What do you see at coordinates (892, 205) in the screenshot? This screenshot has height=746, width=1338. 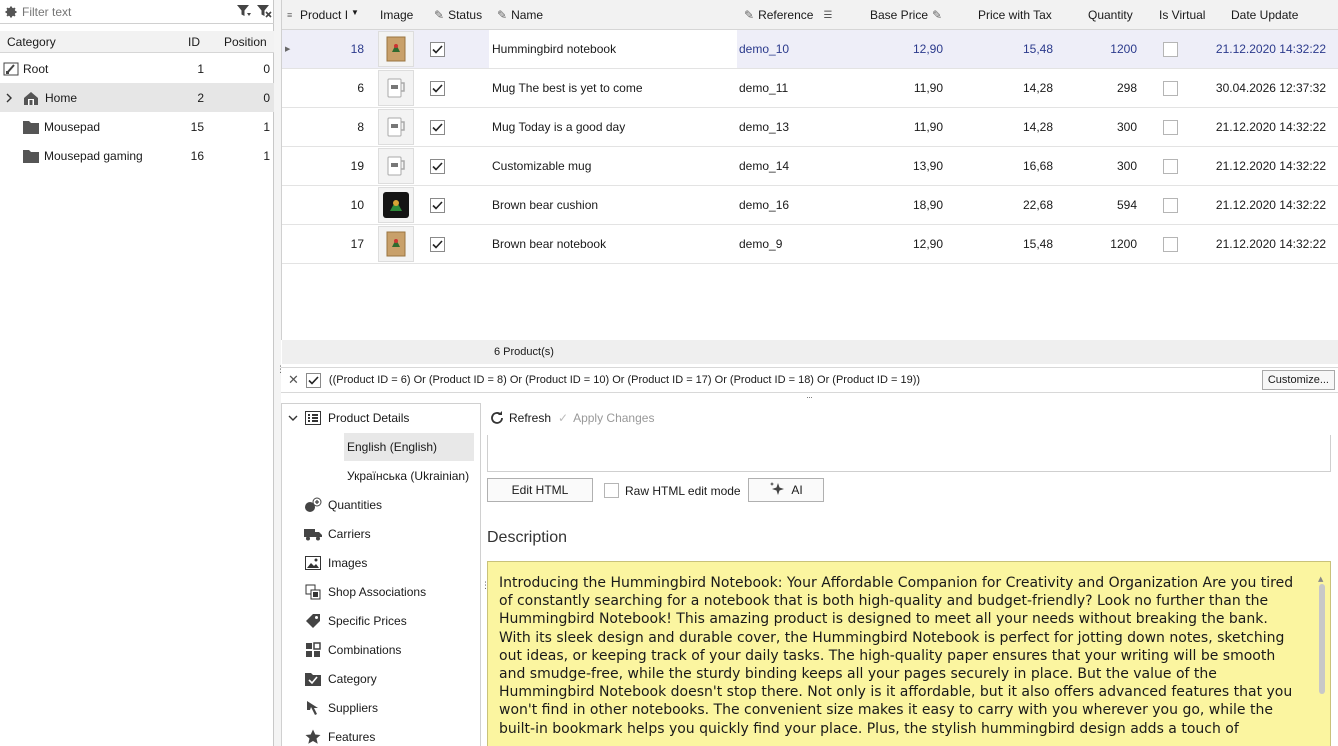 I see `cell-base-price: 18,90` at bounding box center [892, 205].